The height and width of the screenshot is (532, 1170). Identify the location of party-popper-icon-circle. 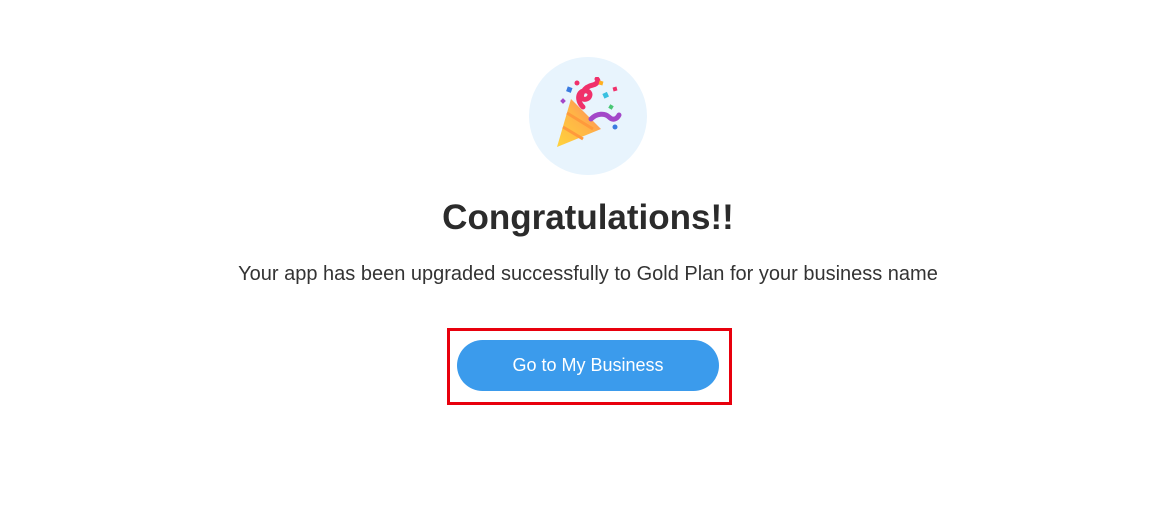
(588, 116).